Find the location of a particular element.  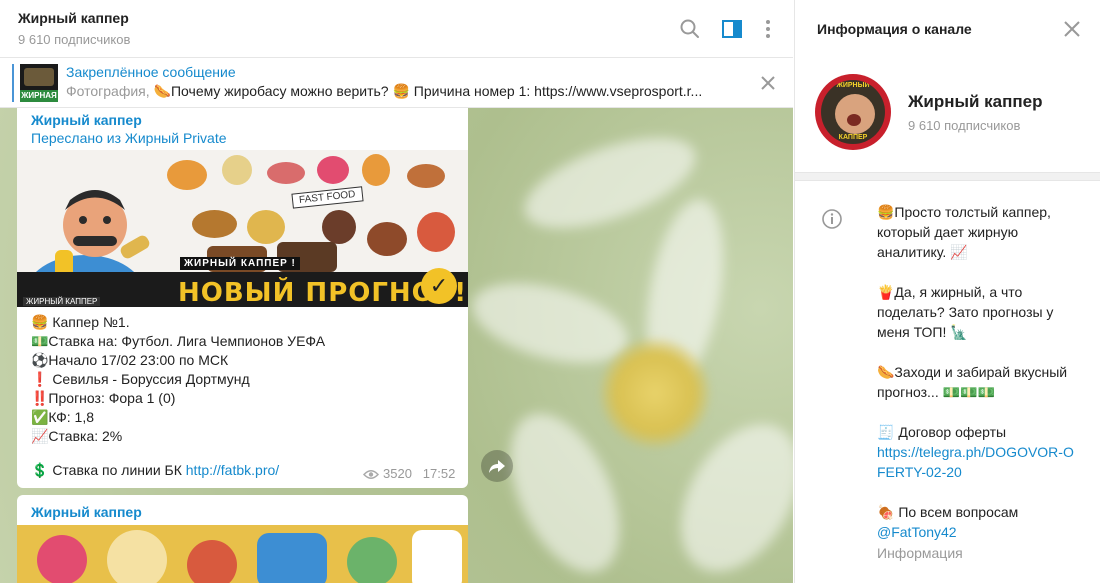

chat-header: Жирный каппер 9 610 подписчиков is located at coordinates (396, 29).